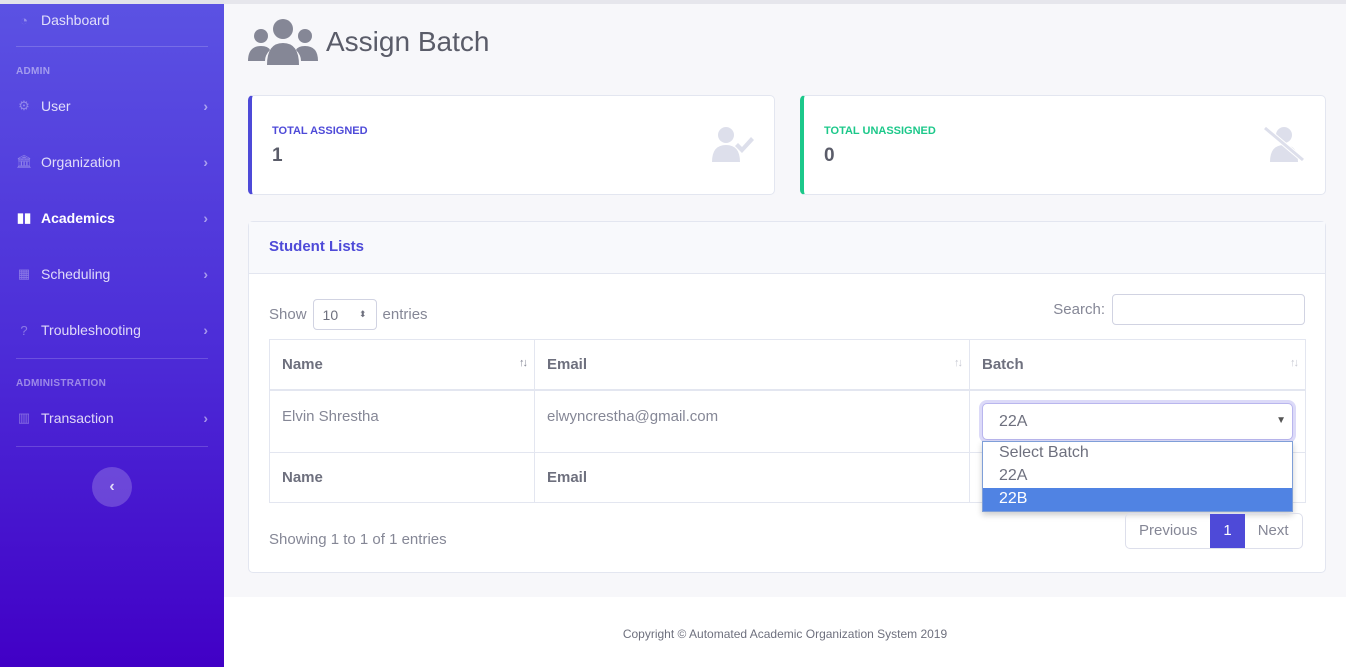 This screenshot has width=1346, height=667. I want to click on university-icon: 🏛, so click(24, 161).